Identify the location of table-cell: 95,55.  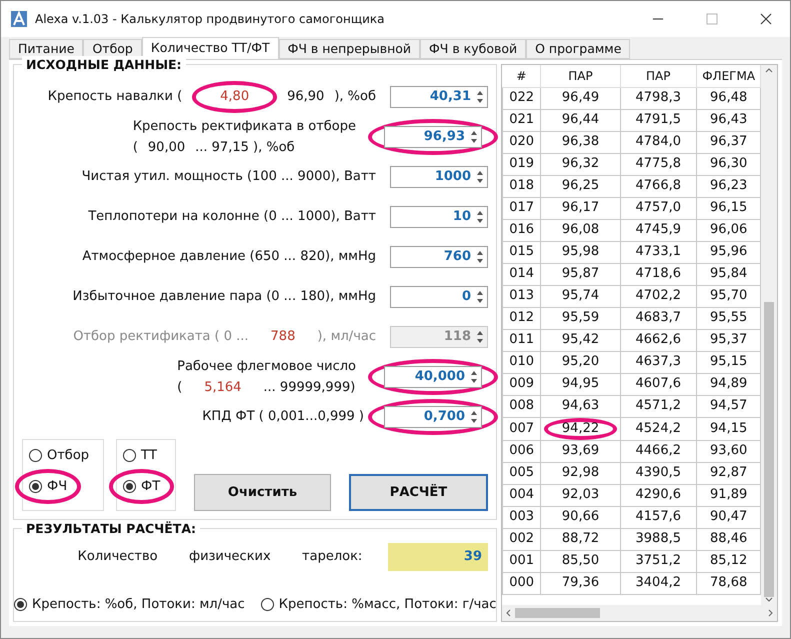
(729, 318).